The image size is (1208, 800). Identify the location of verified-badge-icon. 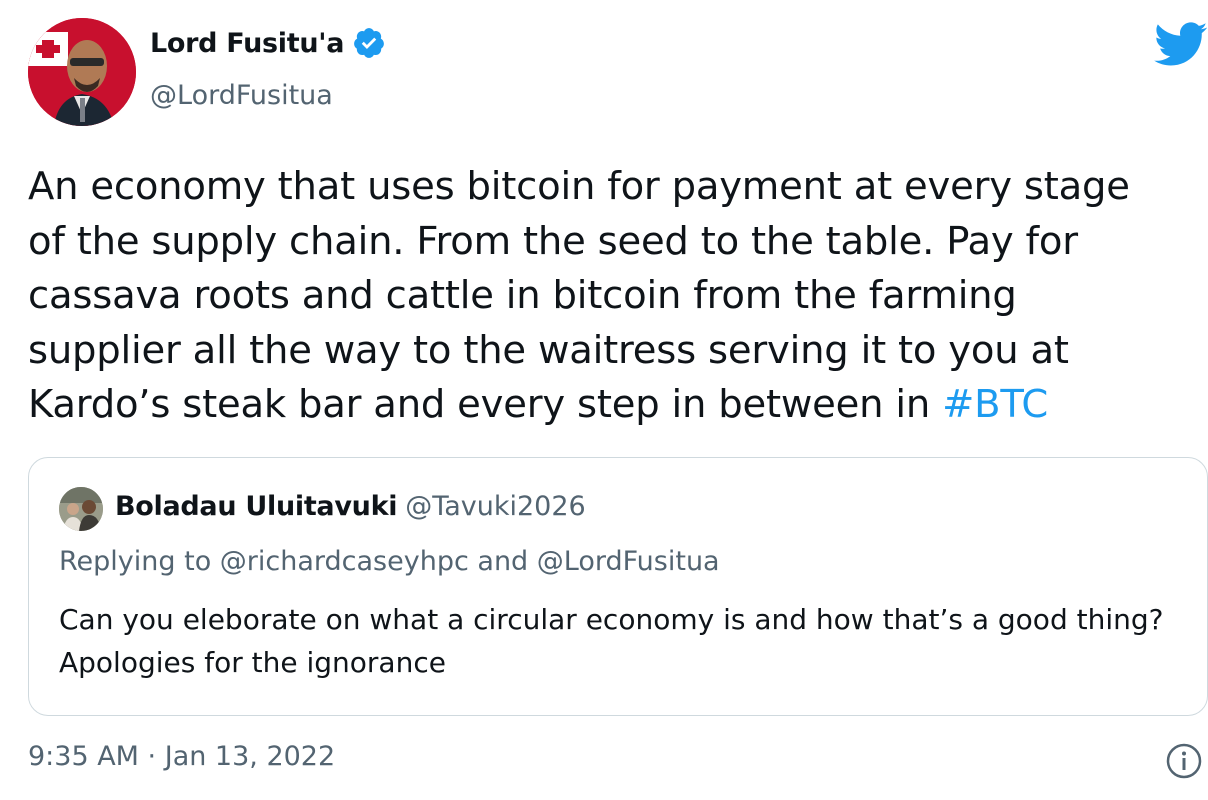
(369, 43).